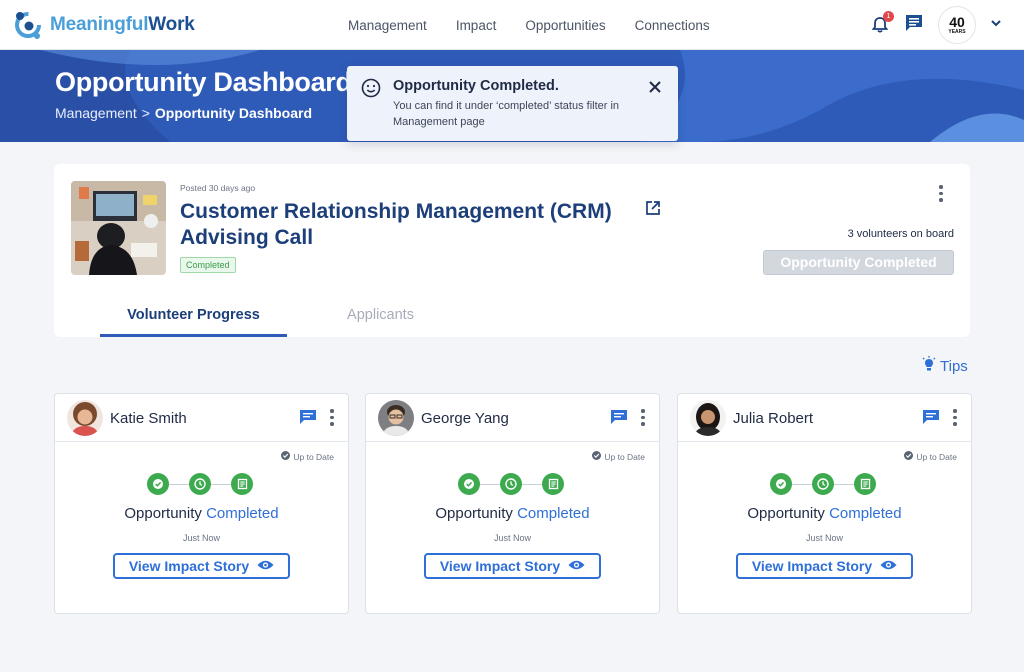 This screenshot has height=672, width=1024. I want to click on lightbulb-icon, so click(929, 366).